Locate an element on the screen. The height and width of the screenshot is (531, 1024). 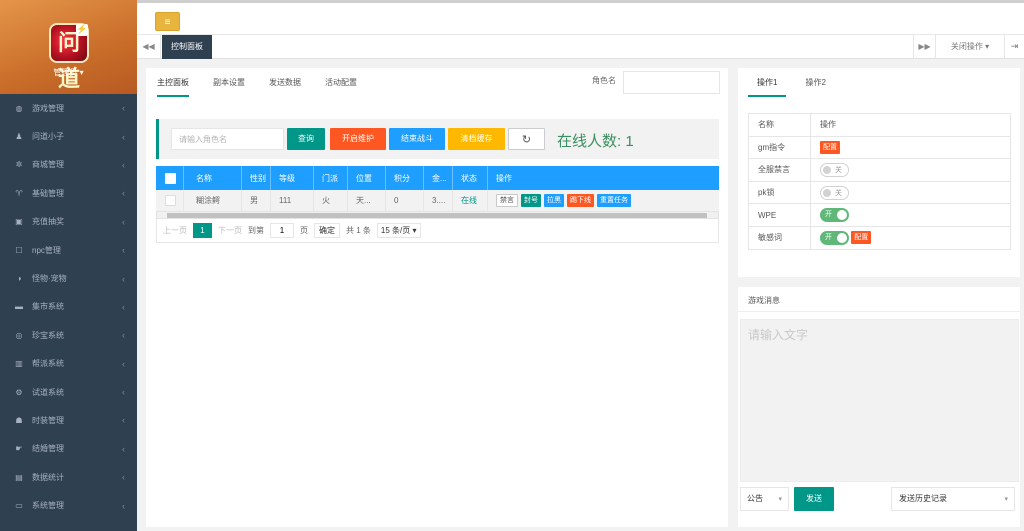
mute-all-toggle: 关 is located at coordinates (834, 169).